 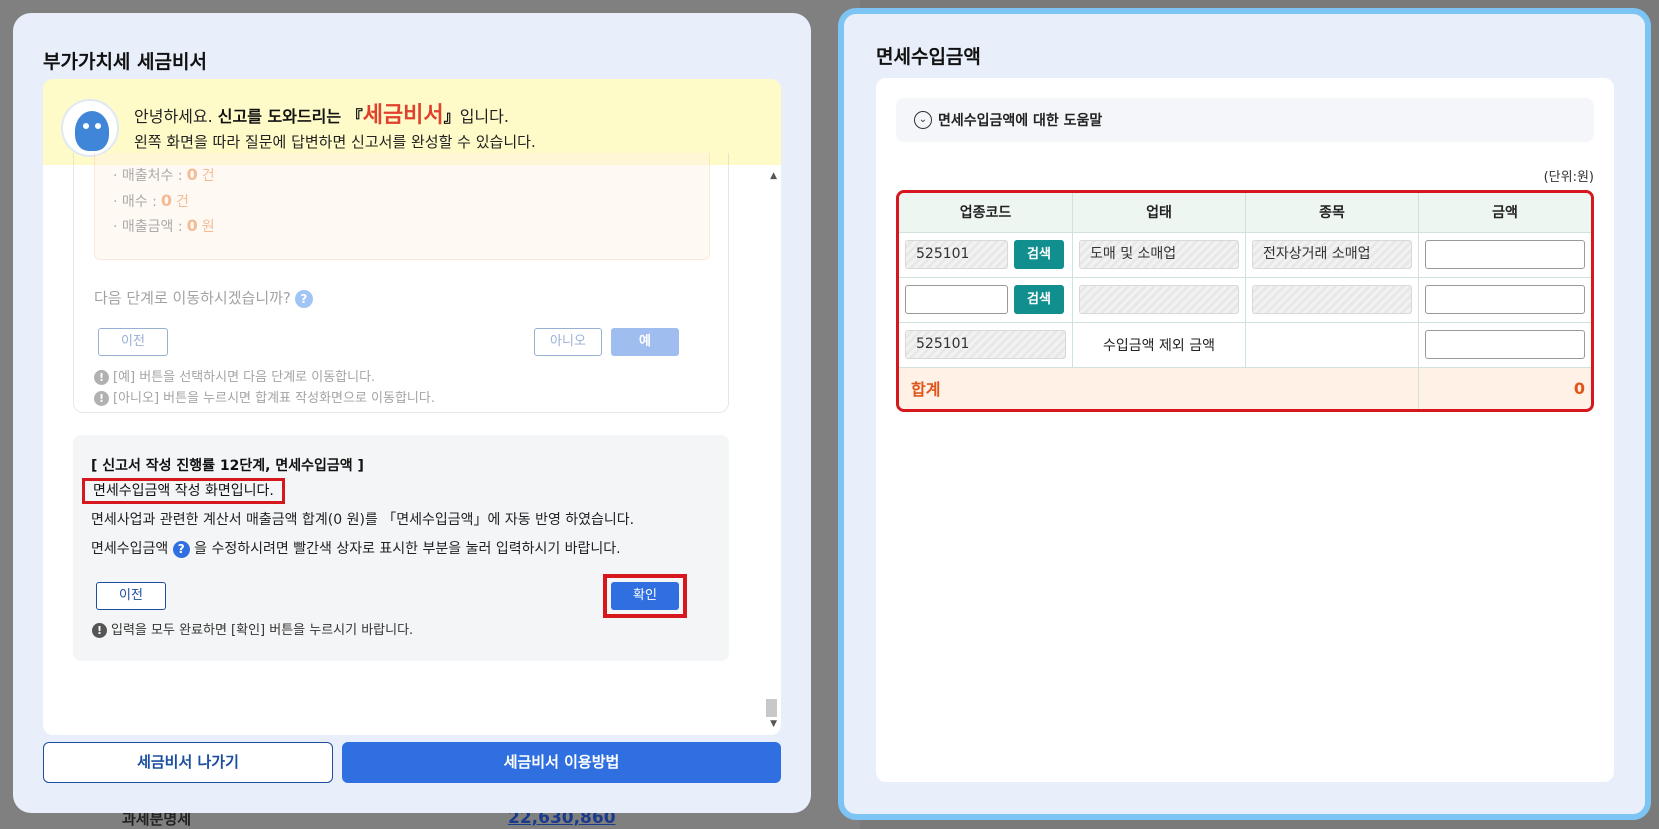 I want to click on item-field: 전자상거래 소매업, so click(x=1332, y=254).